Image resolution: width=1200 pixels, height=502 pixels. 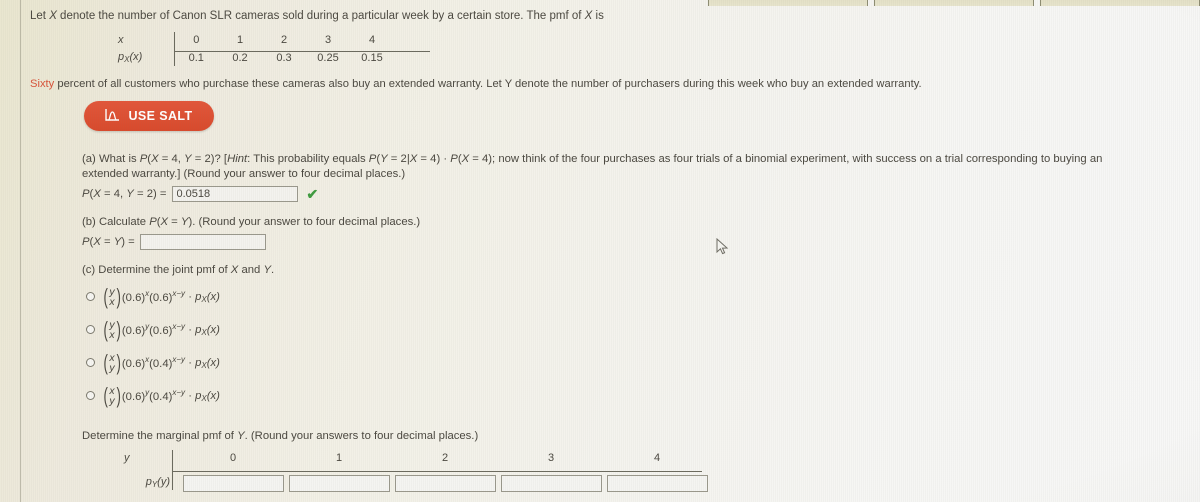 What do you see at coordinates (233, 458) in the screenshot?
I see `marginal-y-value-0: 0` at bounding box center [233, 458].